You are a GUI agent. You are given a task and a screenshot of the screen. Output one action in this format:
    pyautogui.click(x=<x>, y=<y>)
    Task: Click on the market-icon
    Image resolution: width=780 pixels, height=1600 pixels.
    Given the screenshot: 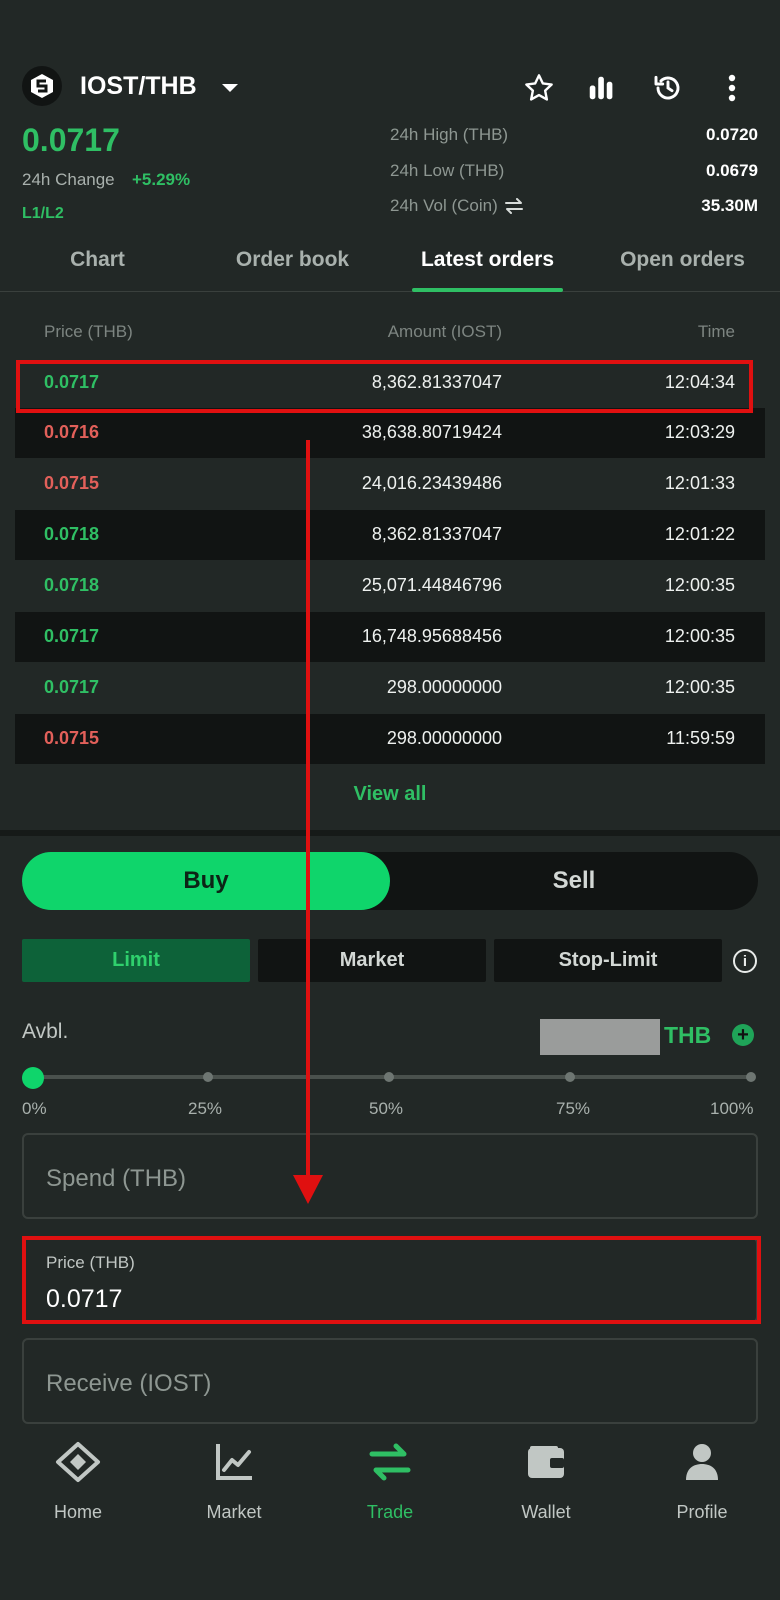 What is the action you would take?
    pyautogui.click(x=234, y=1462)
    